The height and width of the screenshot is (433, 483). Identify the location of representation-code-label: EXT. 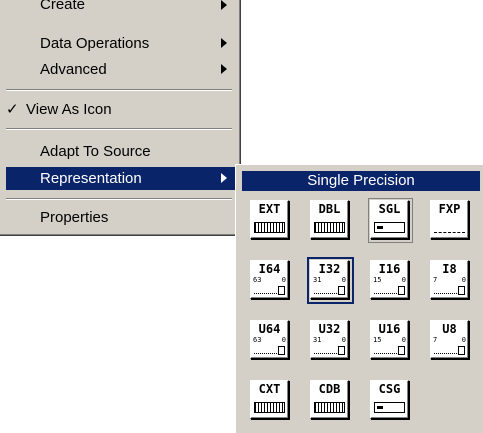
(269, 209).